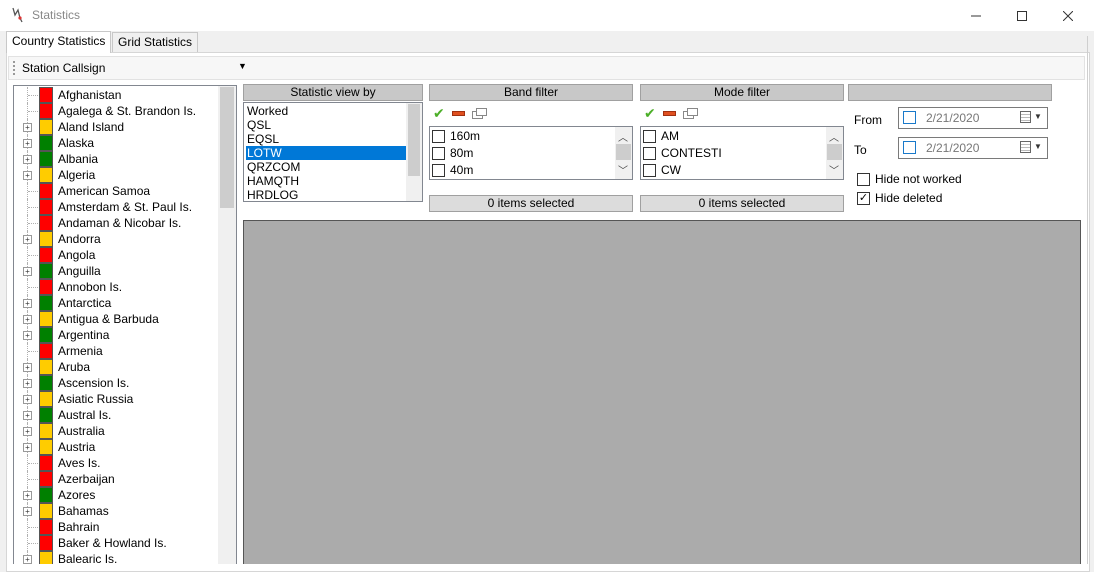 Image resolution: width=1094 pixels, height=572 pixels. I want to click on to-date-checkbox, so click(909, 147).